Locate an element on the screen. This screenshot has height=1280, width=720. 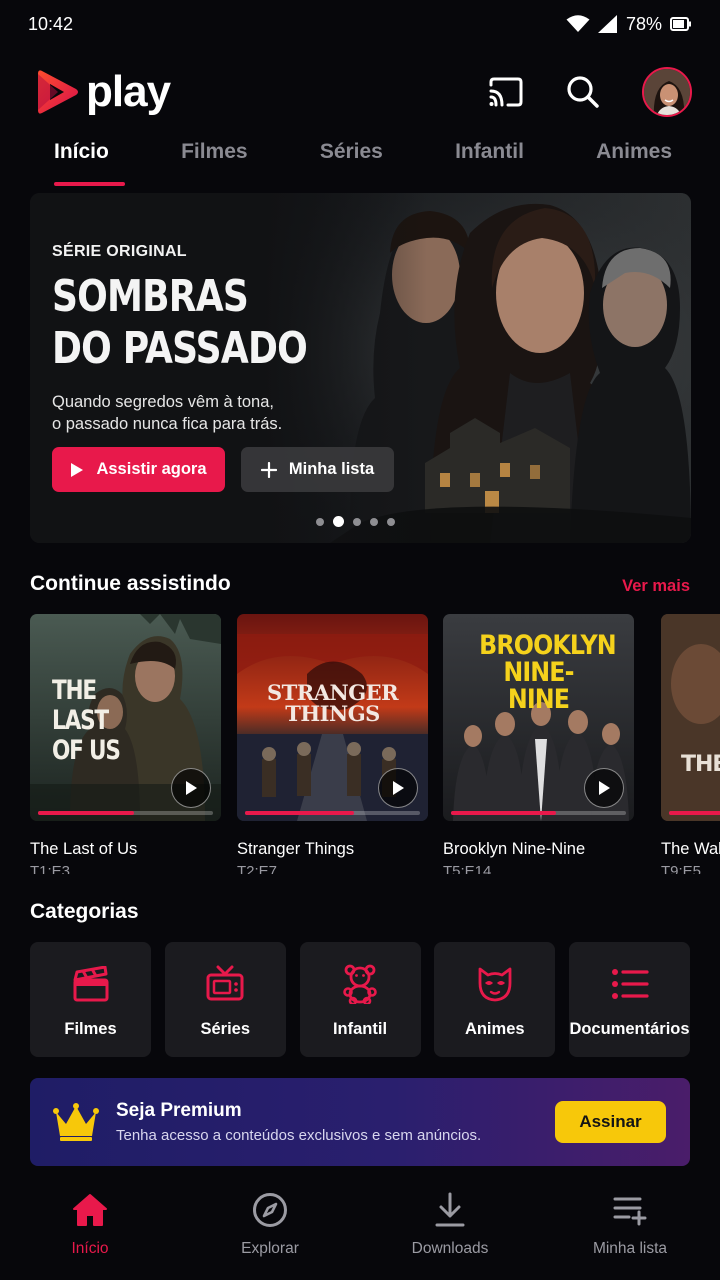
carousel-dots is located at coordinates (355, 521).